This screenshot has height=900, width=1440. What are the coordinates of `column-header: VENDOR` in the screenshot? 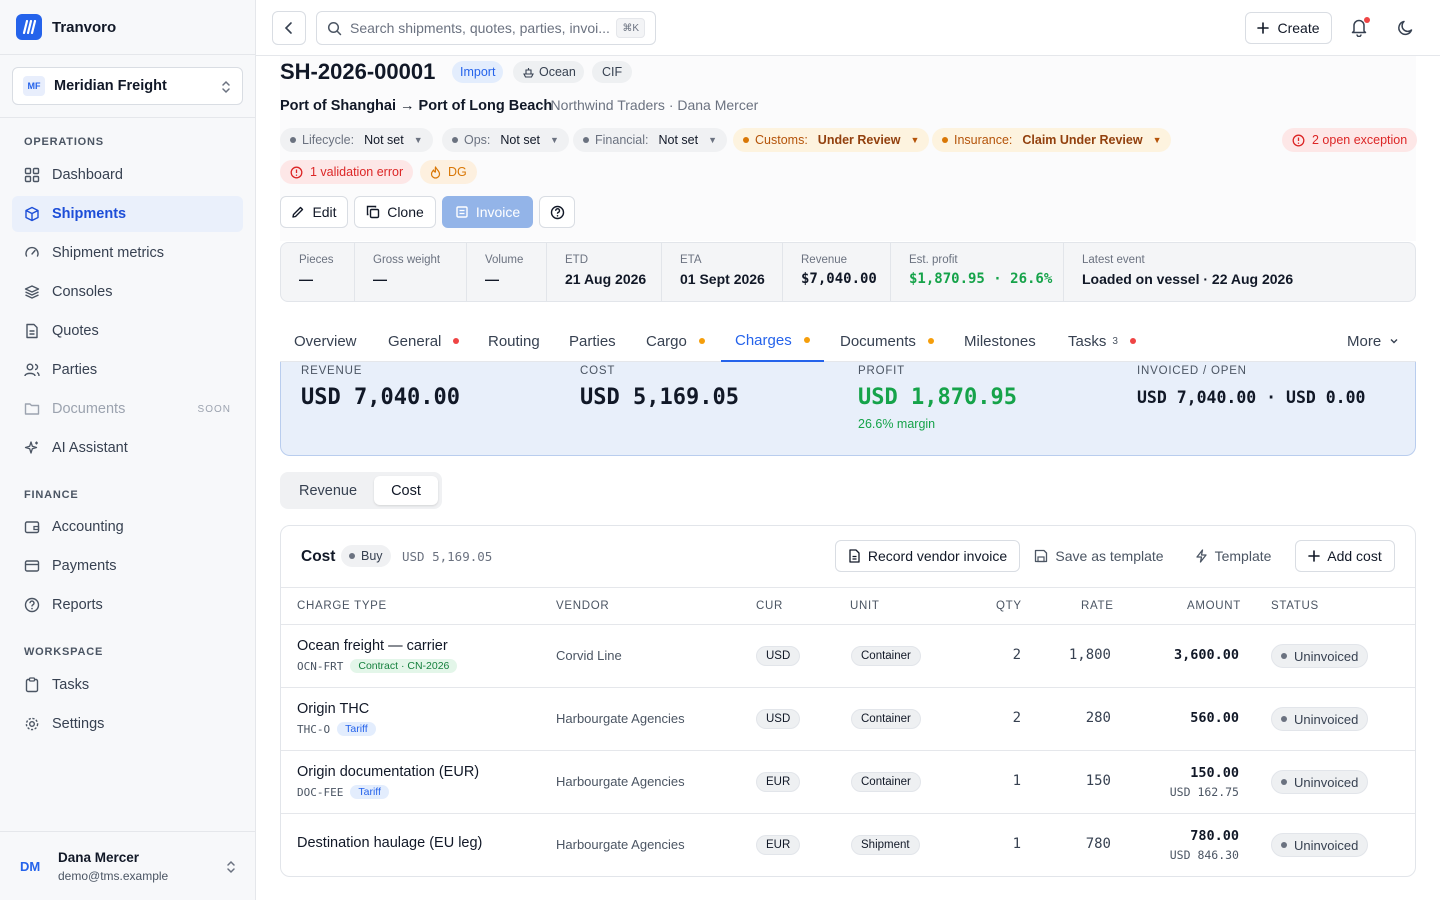 It's located at (582, 606).